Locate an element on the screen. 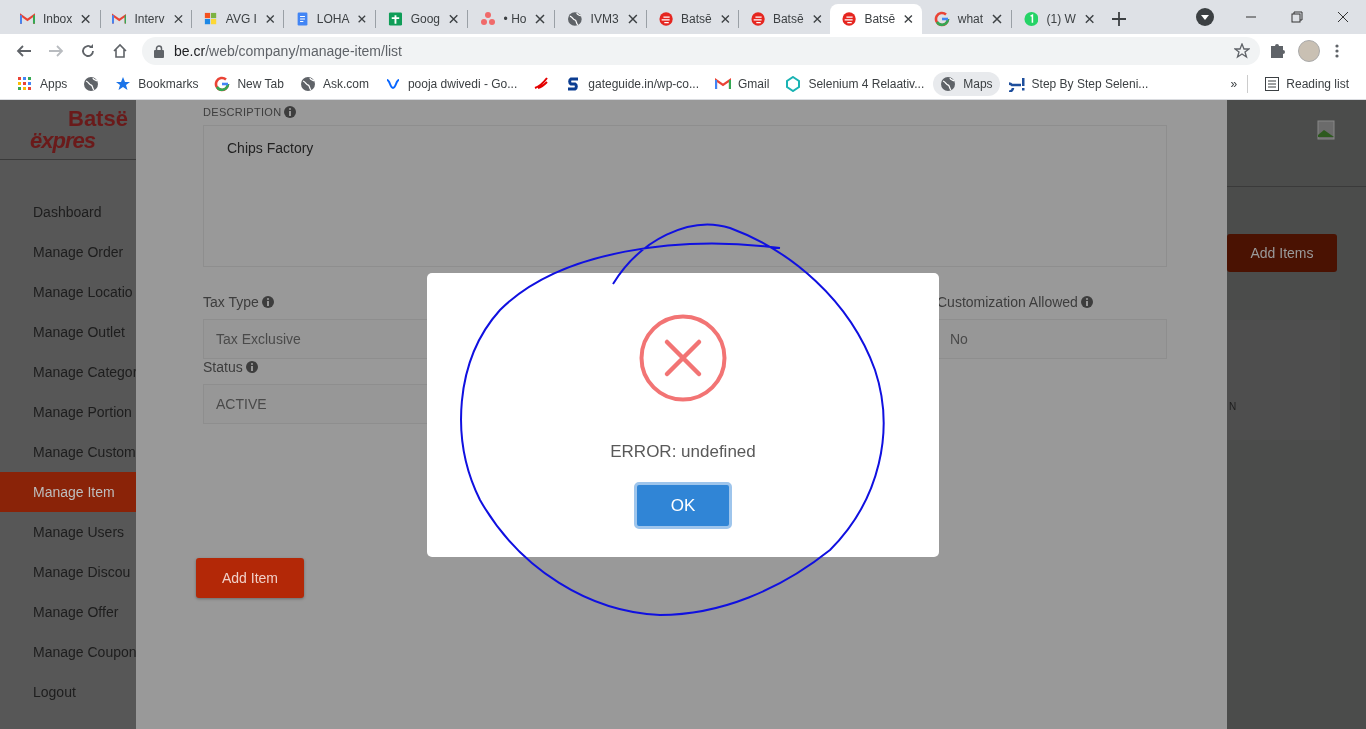 The height and width of the screenshot is (729, 1366). bookmark: Apps is located at coordinates (42, 83).